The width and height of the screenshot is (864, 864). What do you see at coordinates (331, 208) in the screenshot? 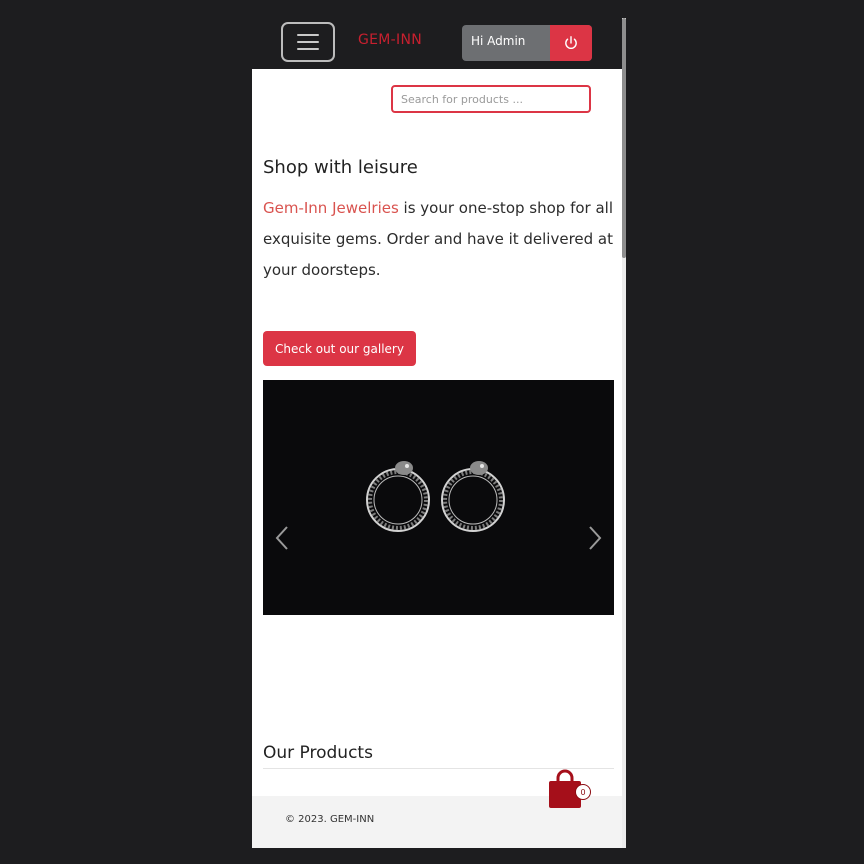
I see `hero-brand-name: Gem-Inn Jewelries` at bounding box center [331, 208].